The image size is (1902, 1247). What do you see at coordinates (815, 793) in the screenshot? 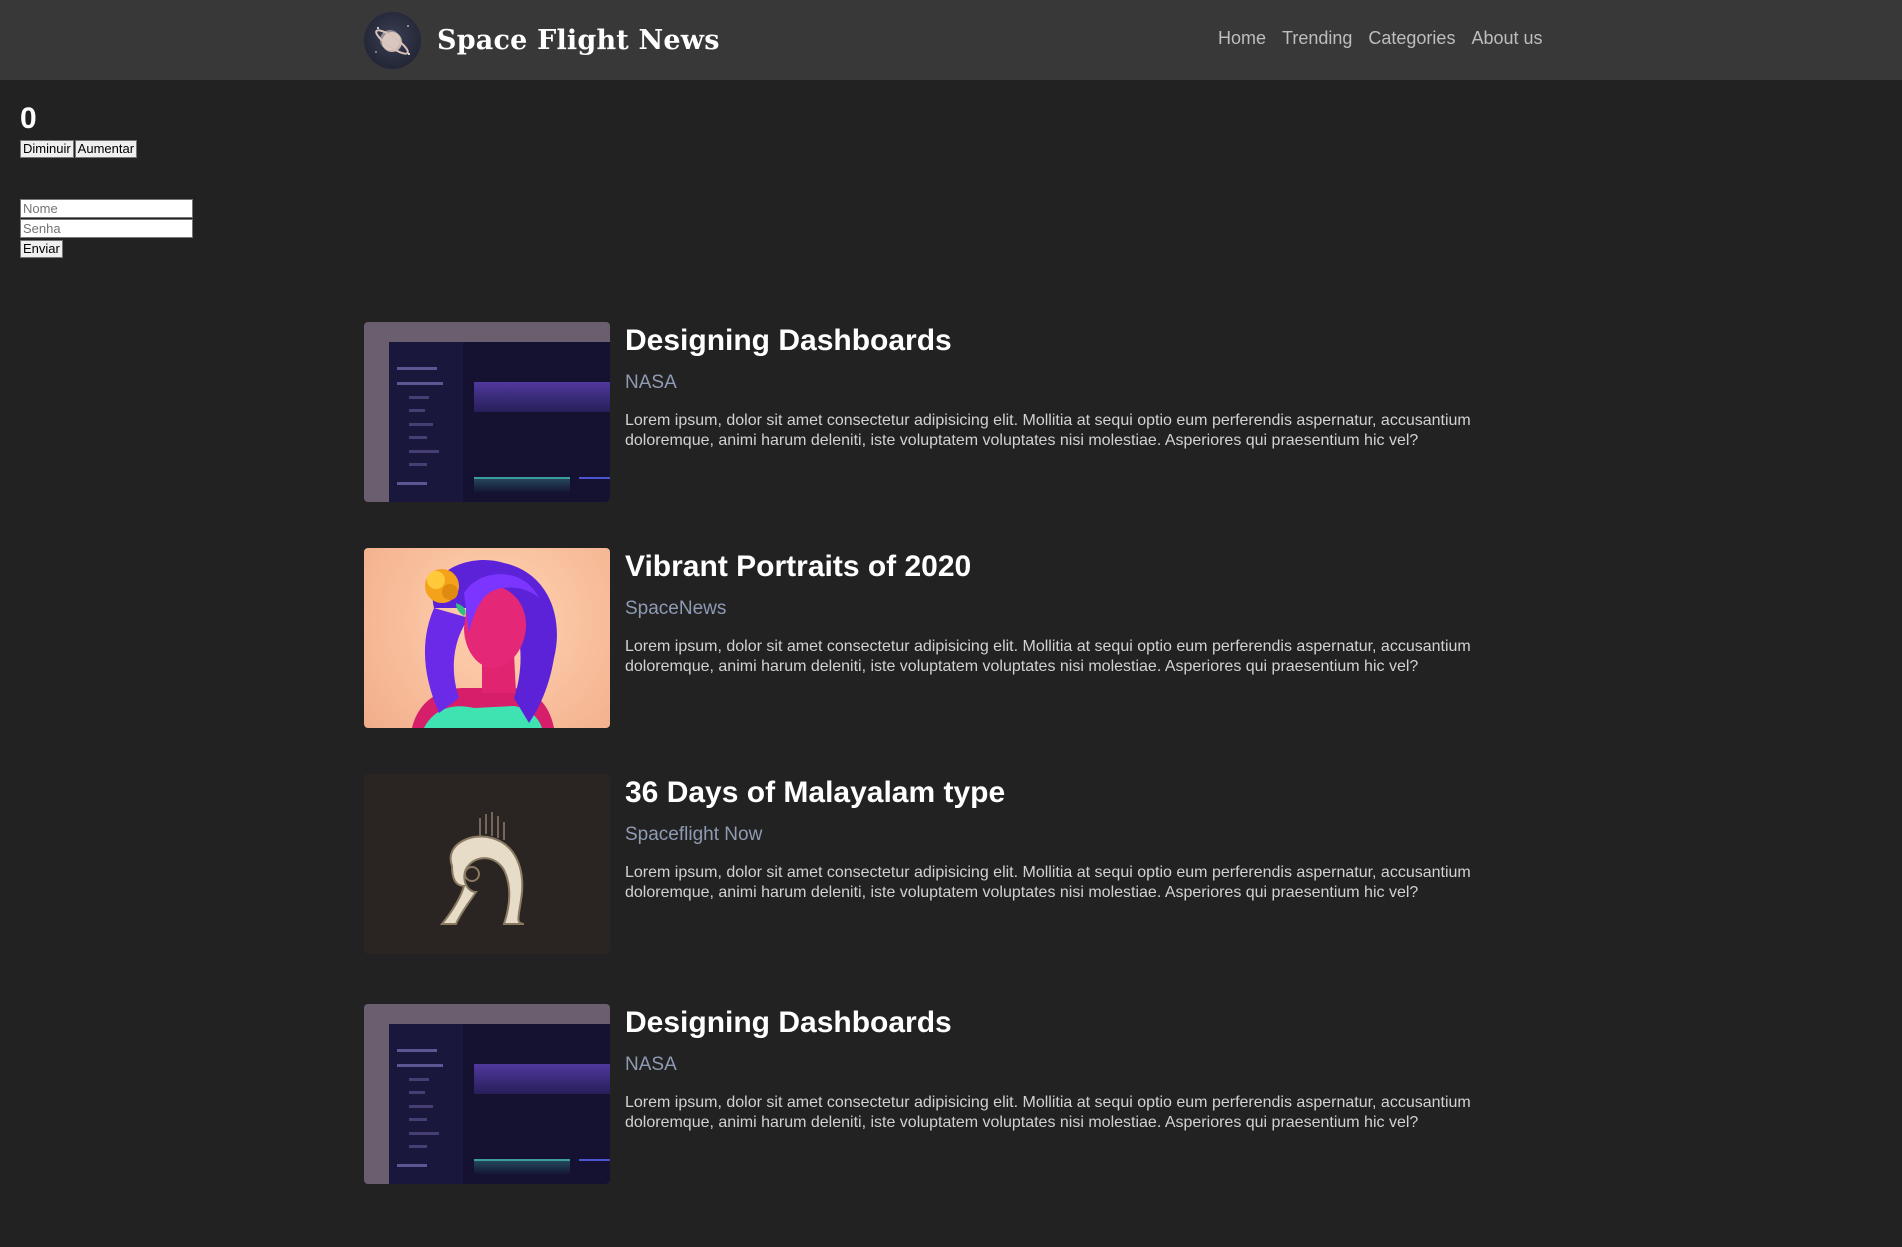
I see `article-title: 36 Days of Malayalam type` at bounding box center [815, 793].